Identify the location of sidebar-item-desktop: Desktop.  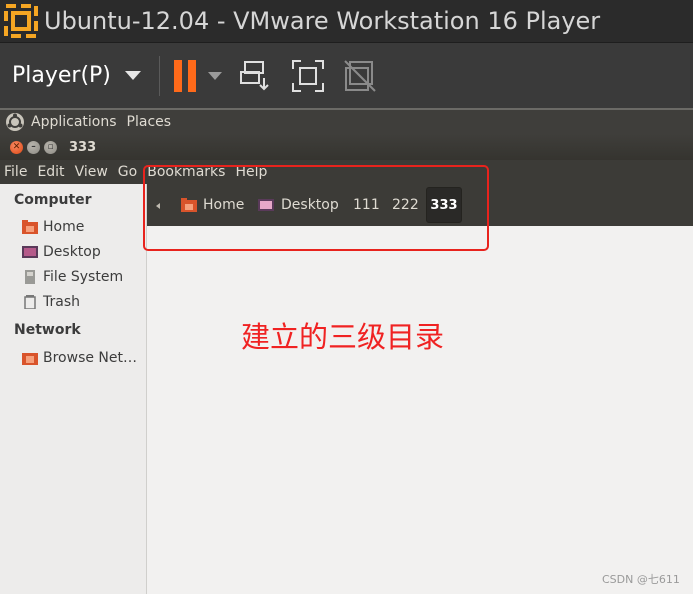
(61, 252).